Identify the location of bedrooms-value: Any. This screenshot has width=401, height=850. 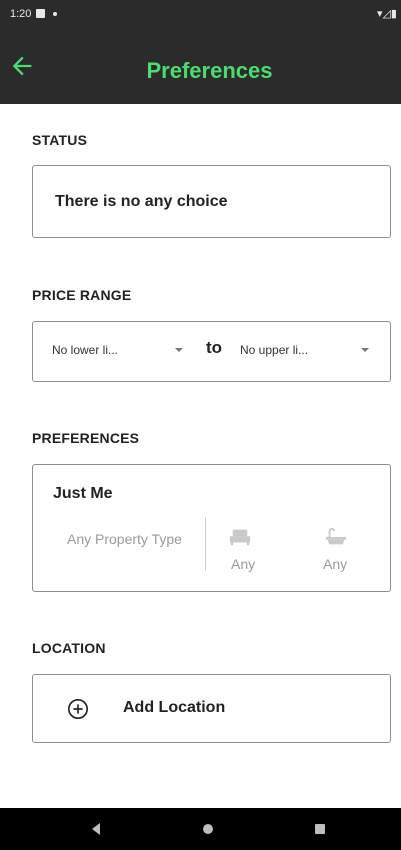
(243, 564).